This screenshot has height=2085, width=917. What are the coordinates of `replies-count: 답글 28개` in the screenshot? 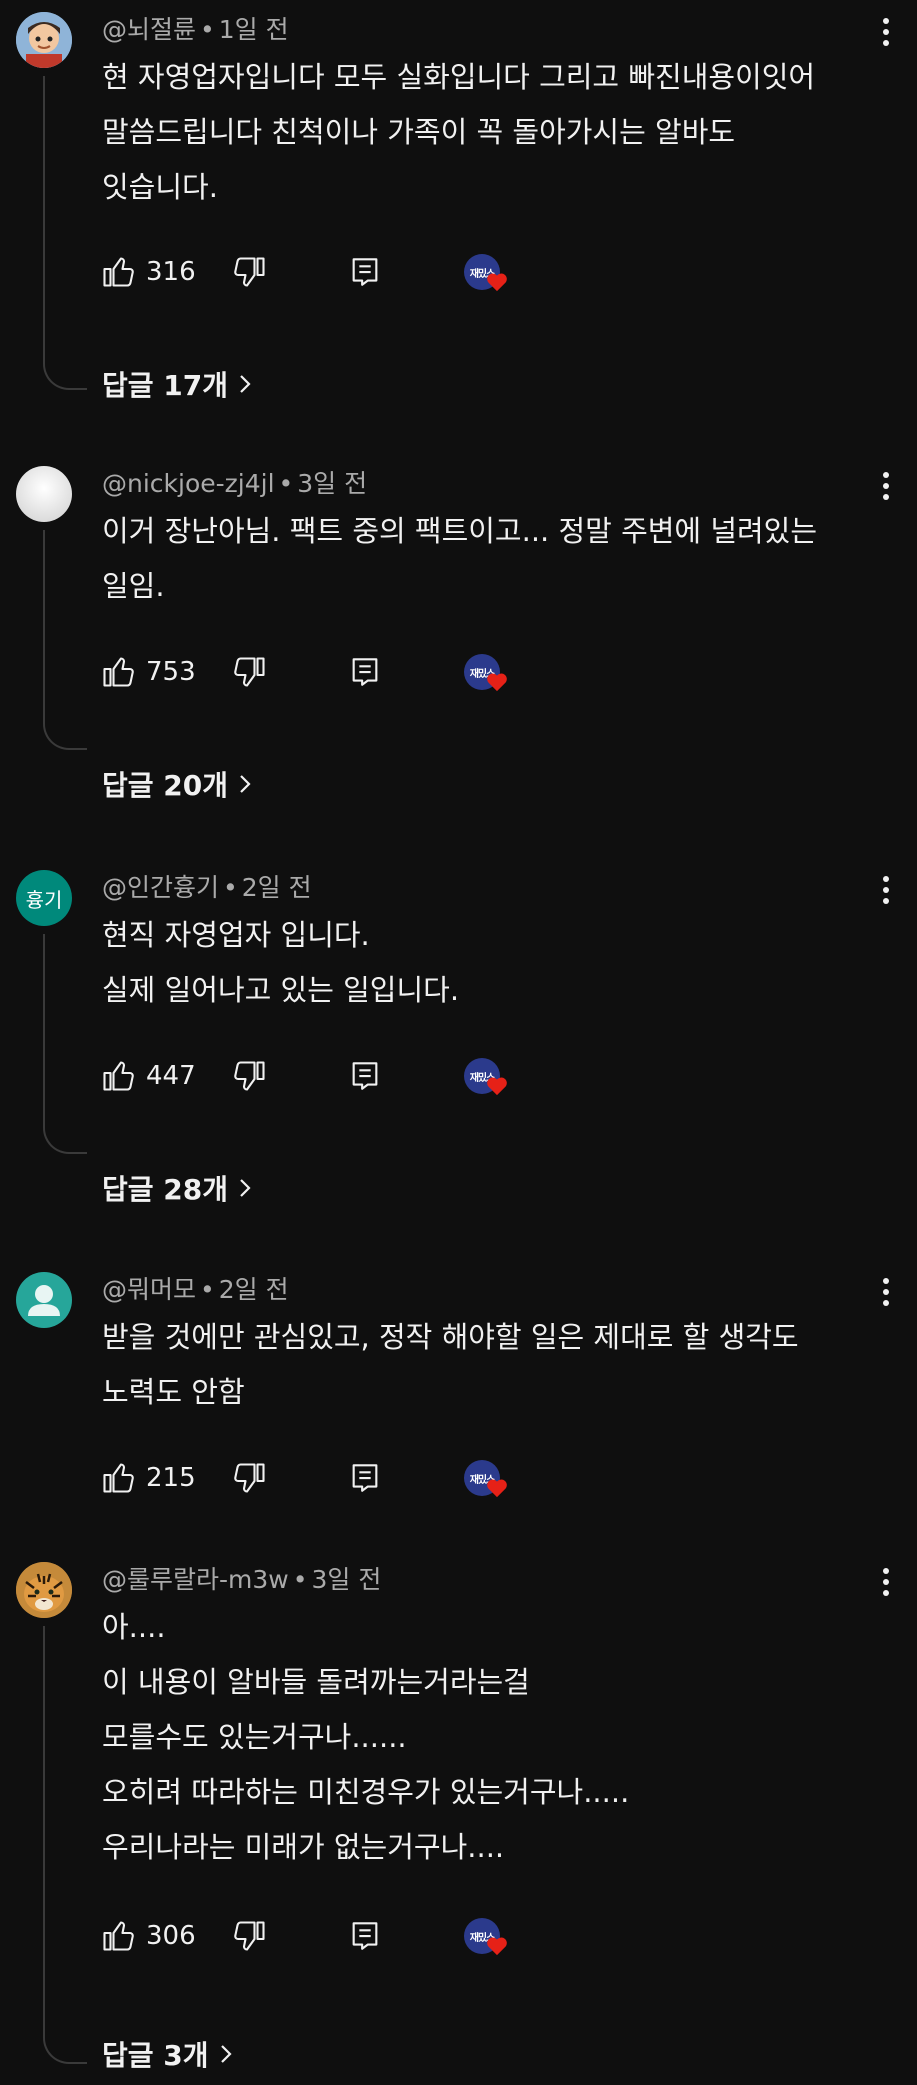 It's located at (165, 1189).